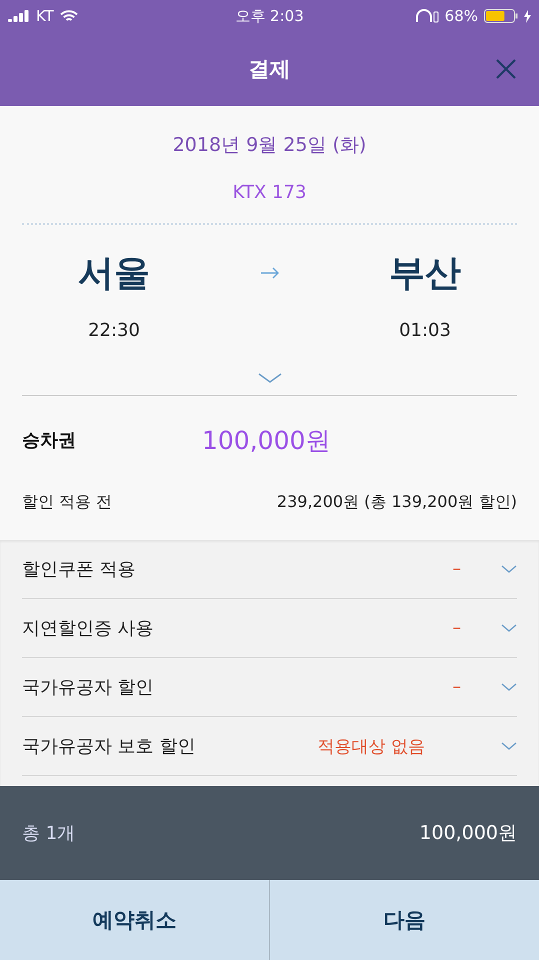 This screenshot has width=539, height=960. Describe the element at coordinates (88, 628) in the screenshot. I see `discount-label: 지연할인증 사용` at that location.